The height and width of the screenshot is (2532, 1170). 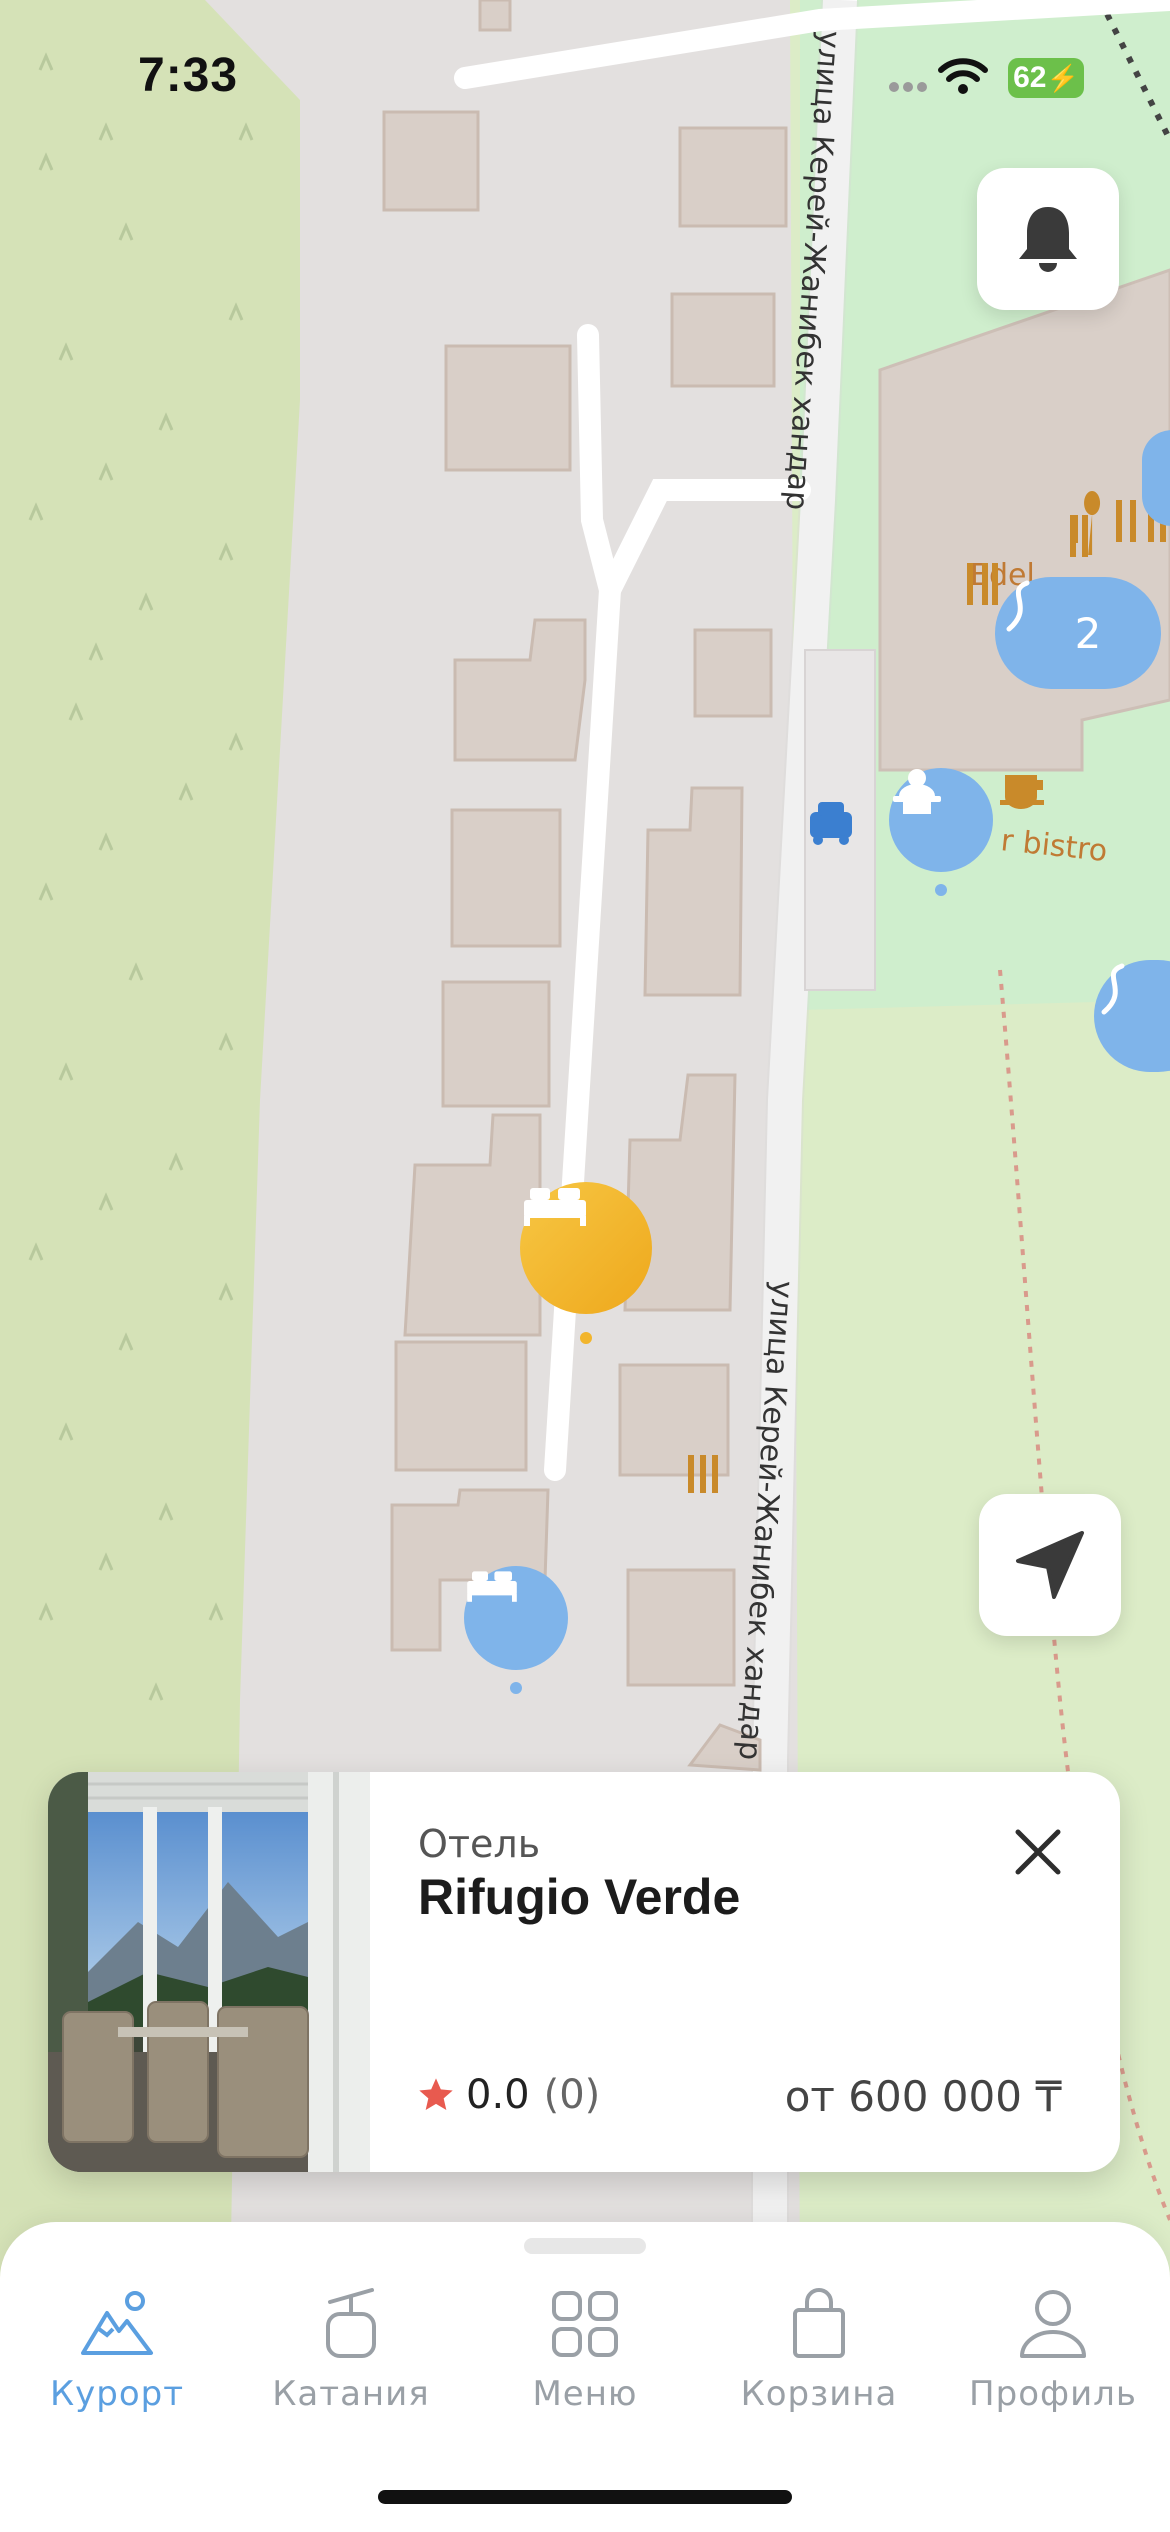 I want to click on navigation-arrow-icon, so click(x=1050, y=1565).